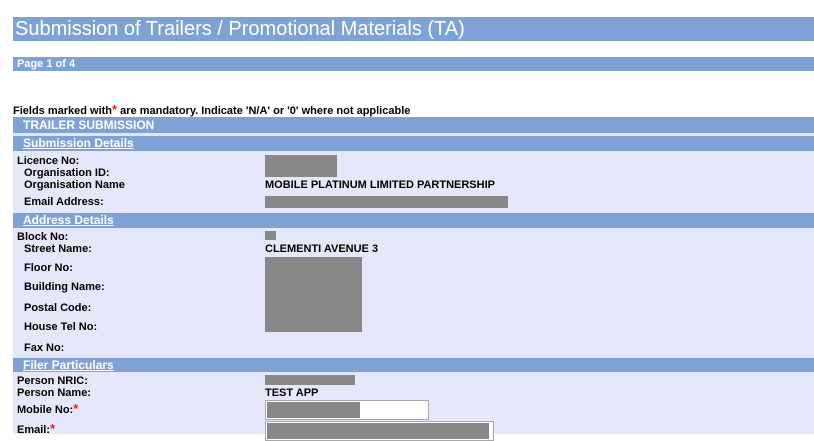  I want to click on person-nric-redacted, so click(310, 380).